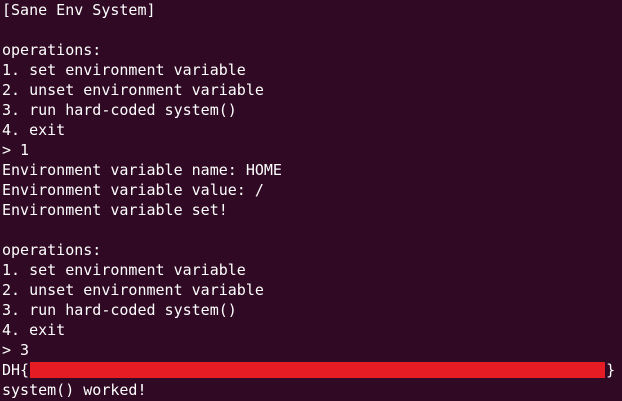 This screenshot has width=622, height=401. I want to click on system-worked-line: system() worked!, so click(74, 390).